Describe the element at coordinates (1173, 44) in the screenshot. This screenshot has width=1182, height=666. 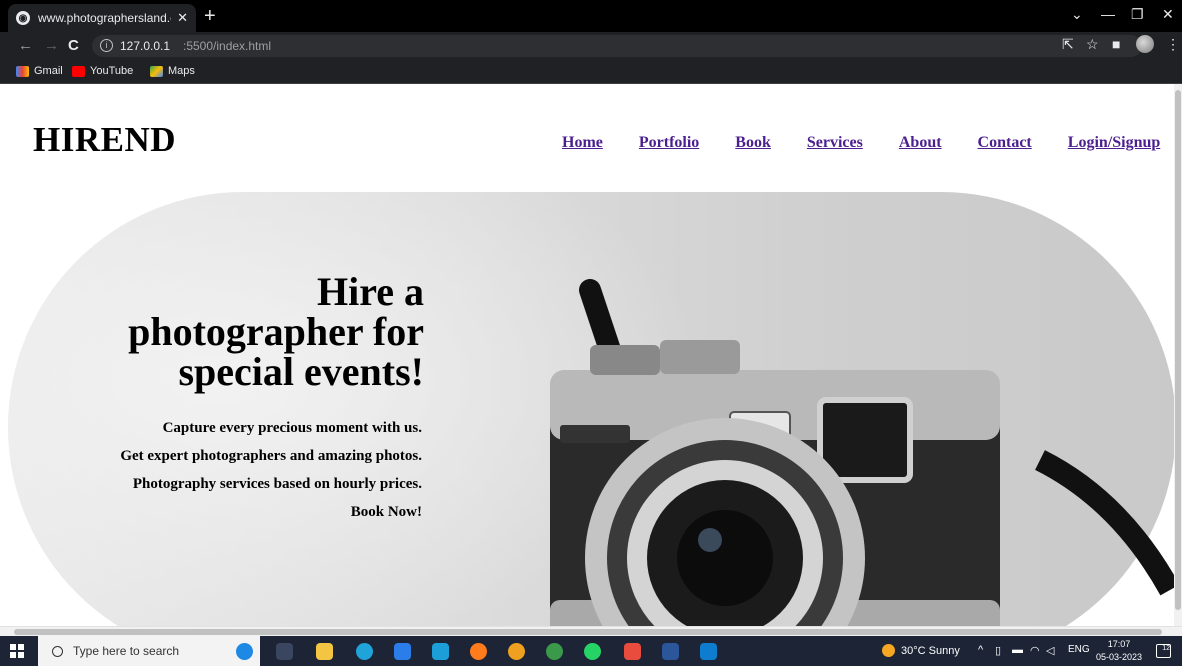
I see `menu-icon: ⋮` at that location.